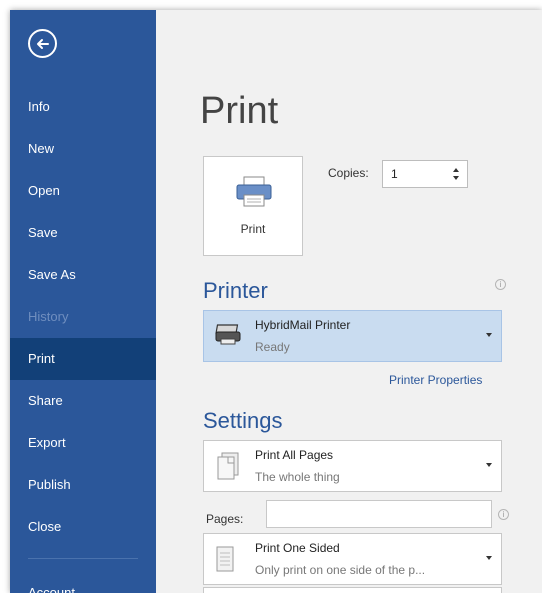 The width and height of the screenshot is (542, 593). I want to click on printer-dropdown: HybridMail Printer Ready, so click(352, 336).